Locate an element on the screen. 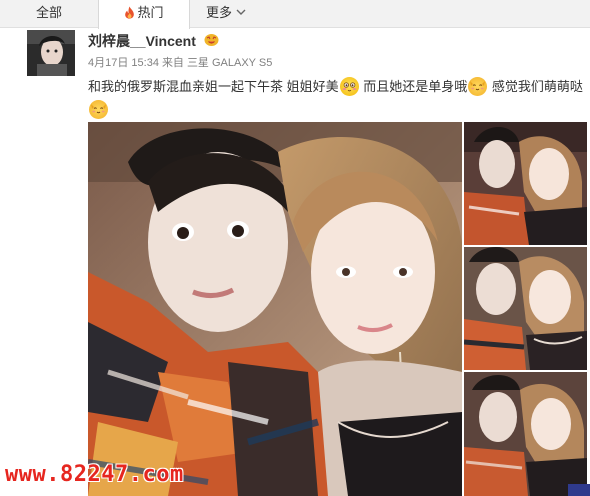 Image resolution: width=590 pixels, height=496 pixels. tab-more: 更多 is located at coordinates (236, 14).